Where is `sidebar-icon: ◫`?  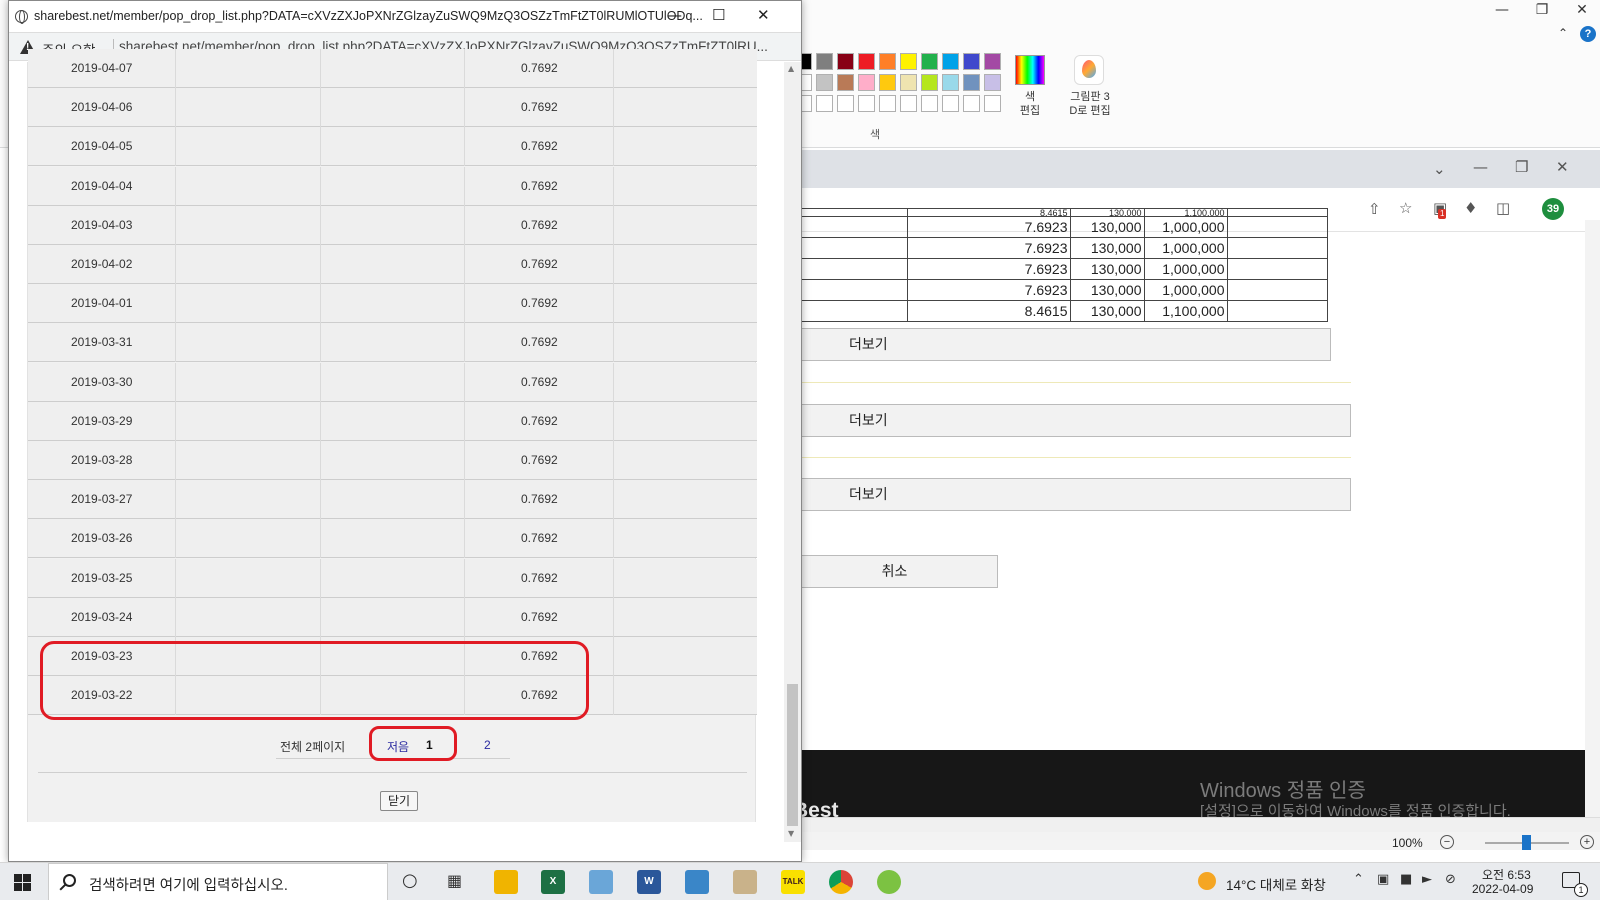
sidebar-icon: ◫ is located at coordinates (1503, 208).